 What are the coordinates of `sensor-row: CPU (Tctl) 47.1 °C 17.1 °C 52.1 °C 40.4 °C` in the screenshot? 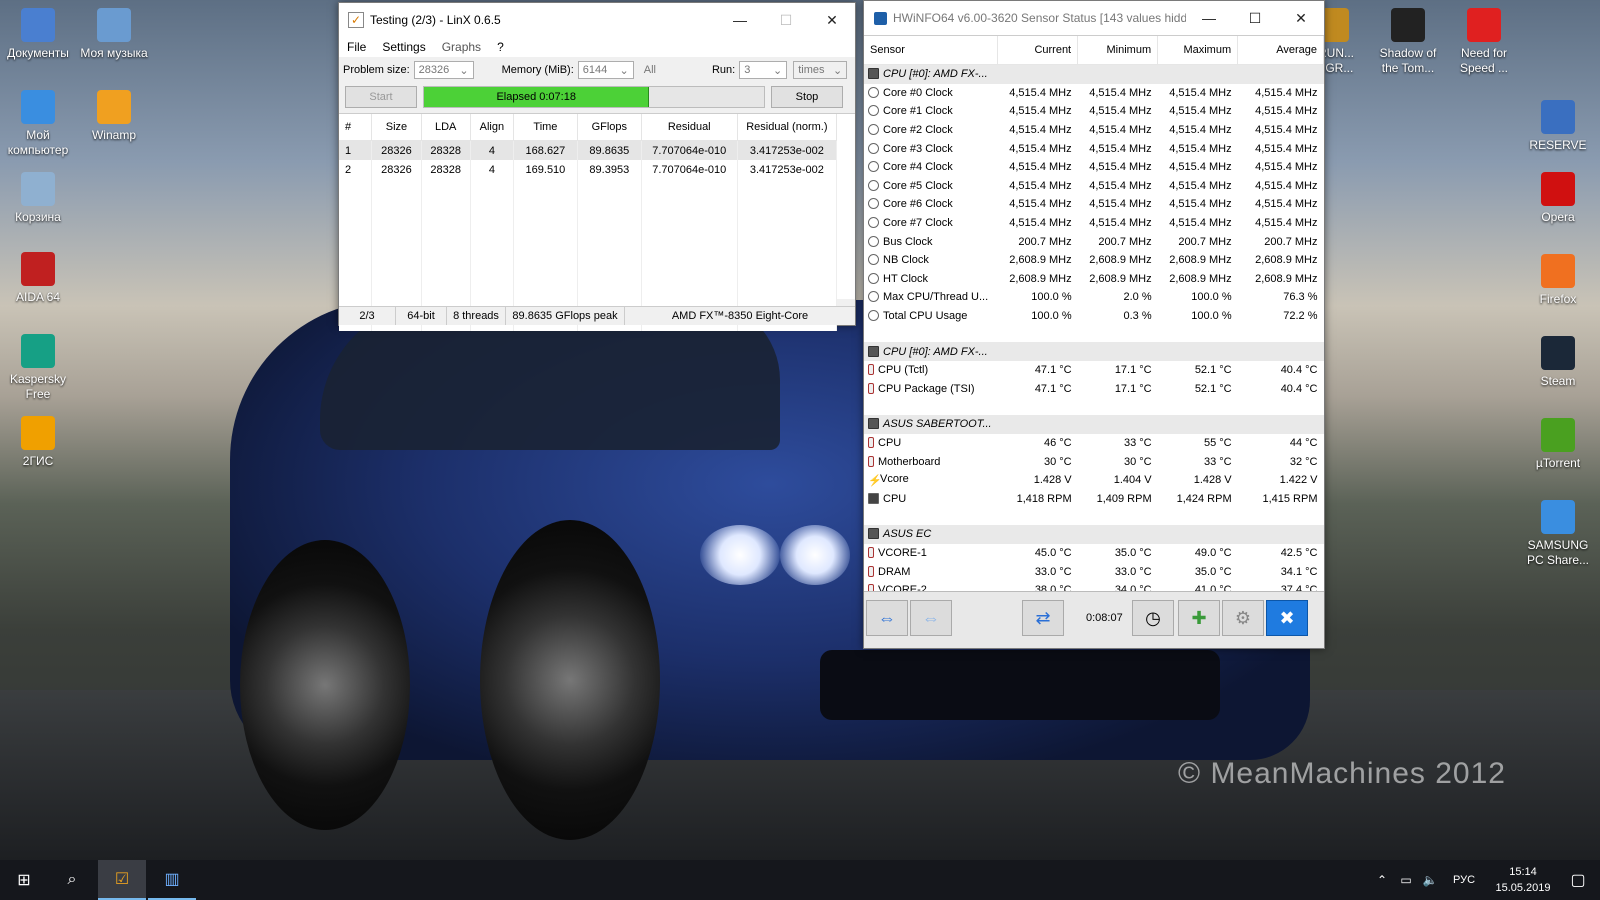 It's located at (1094, 370).